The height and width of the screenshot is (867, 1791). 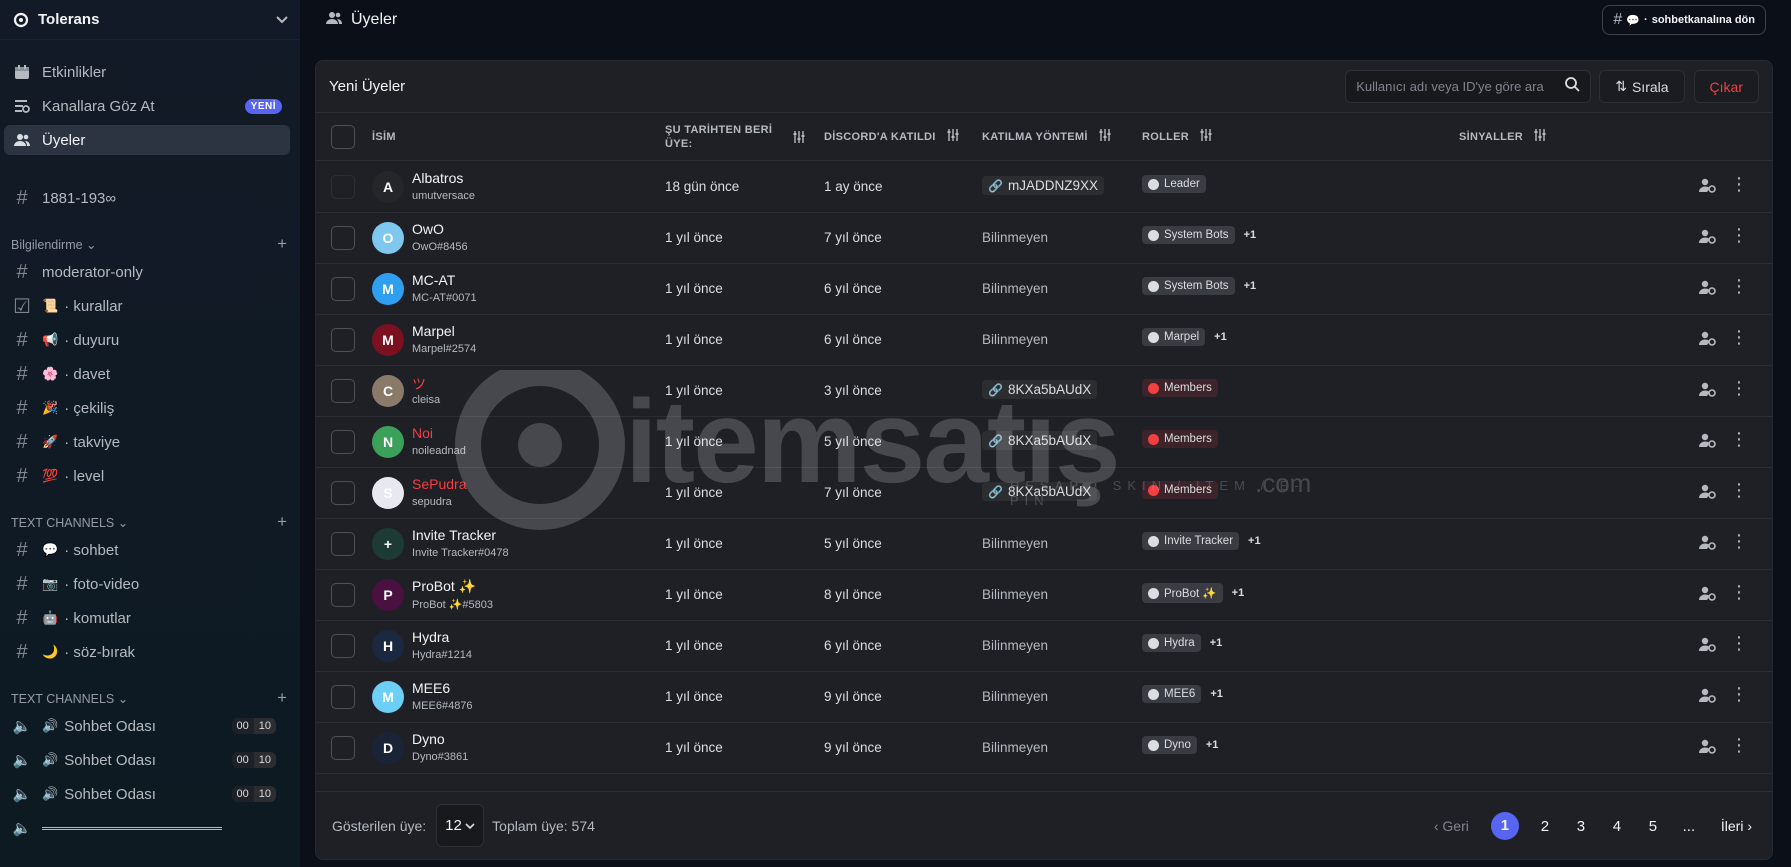 I want to click on col-joined-discord: DİSCORD'A KATILDI, so click(x=892, y=136).